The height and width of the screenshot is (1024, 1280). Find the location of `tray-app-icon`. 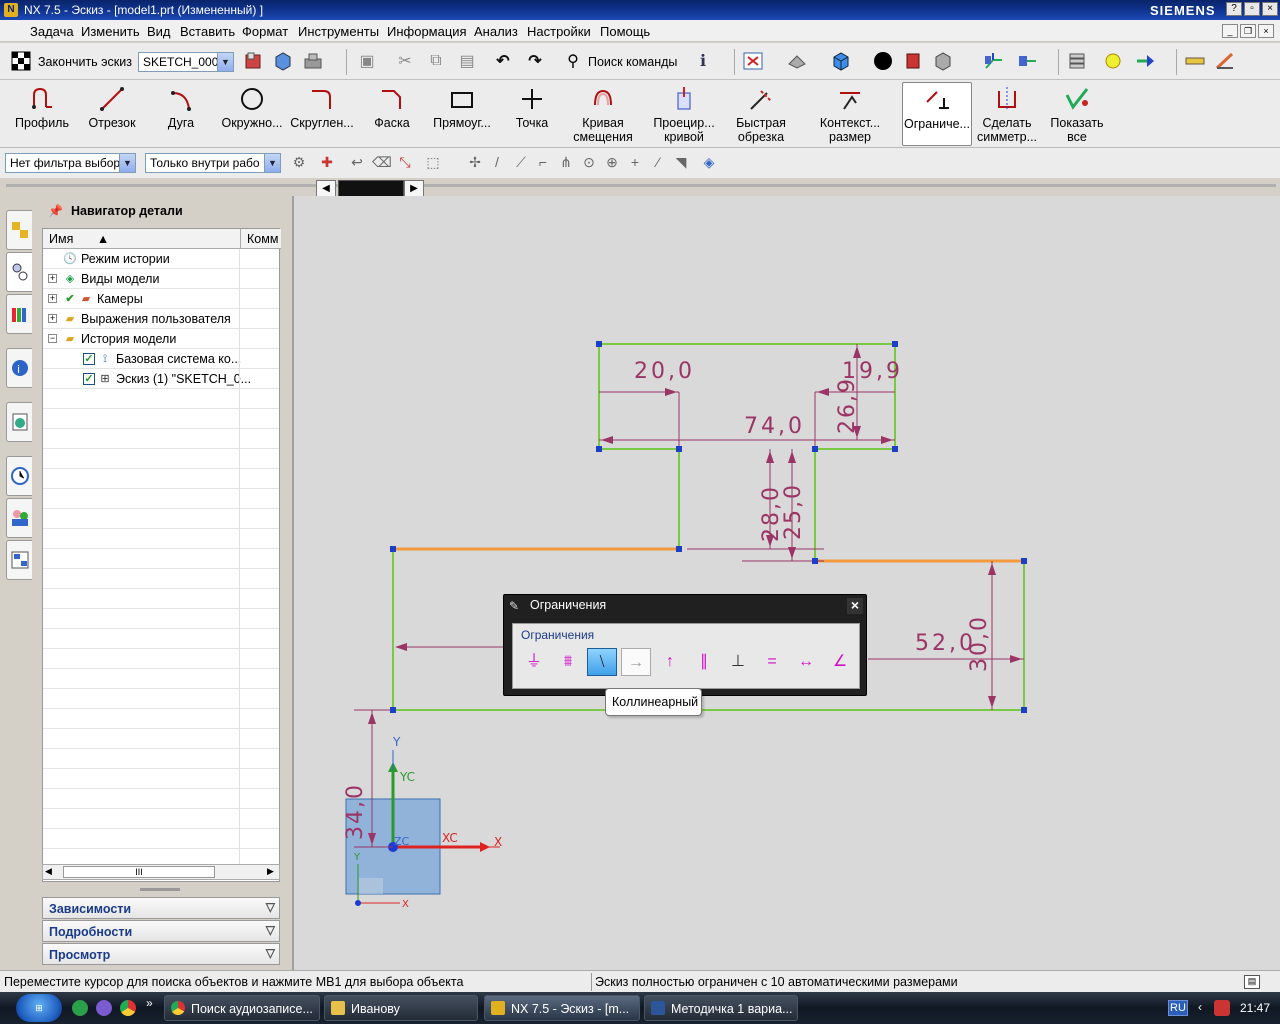

tray-app-icon is located at coordinates (1222, 1008).